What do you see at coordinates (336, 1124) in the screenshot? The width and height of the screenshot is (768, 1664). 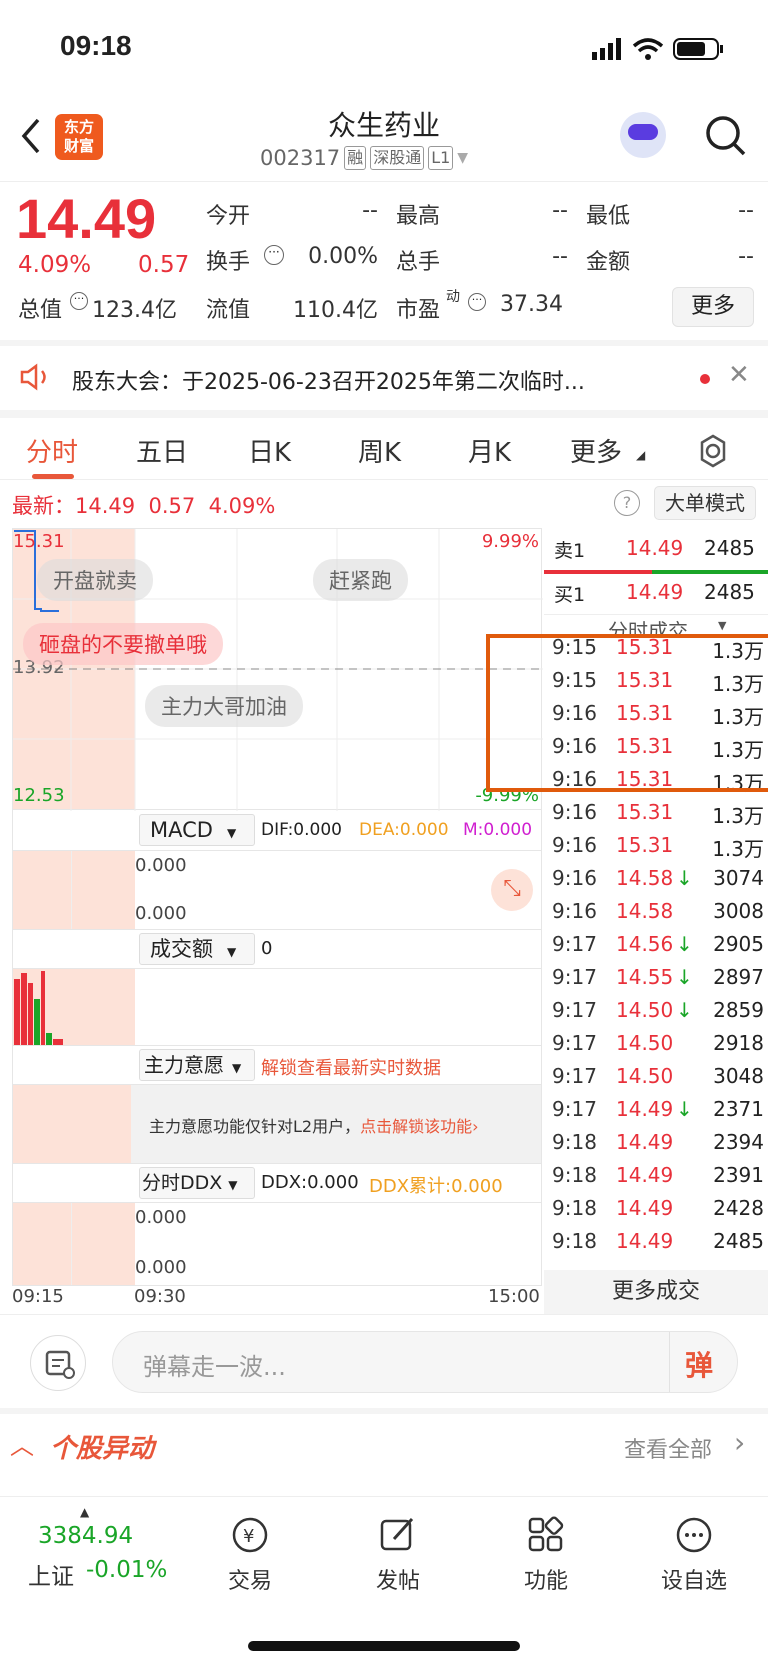 I see `lock-overlay: 主力意愿功能仅针对L2用户，点击解锁该功能›` at bounding box center [336, 1124].